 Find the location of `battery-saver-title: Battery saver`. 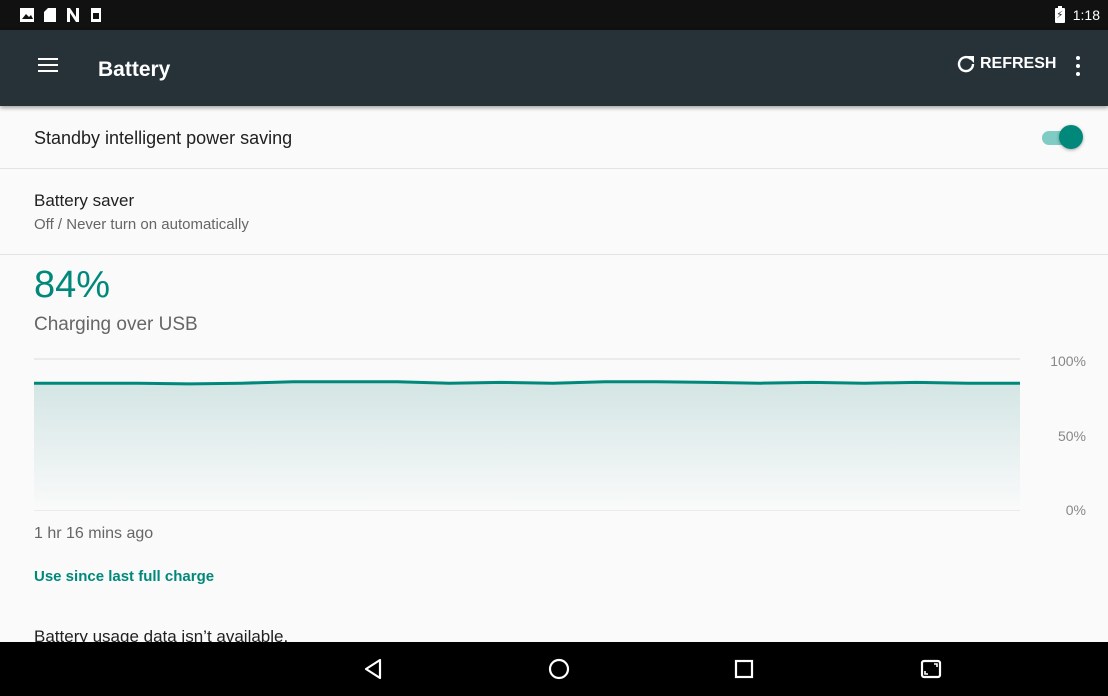

battery-saver-title: Battery saver is located at coordinates (84, 200).